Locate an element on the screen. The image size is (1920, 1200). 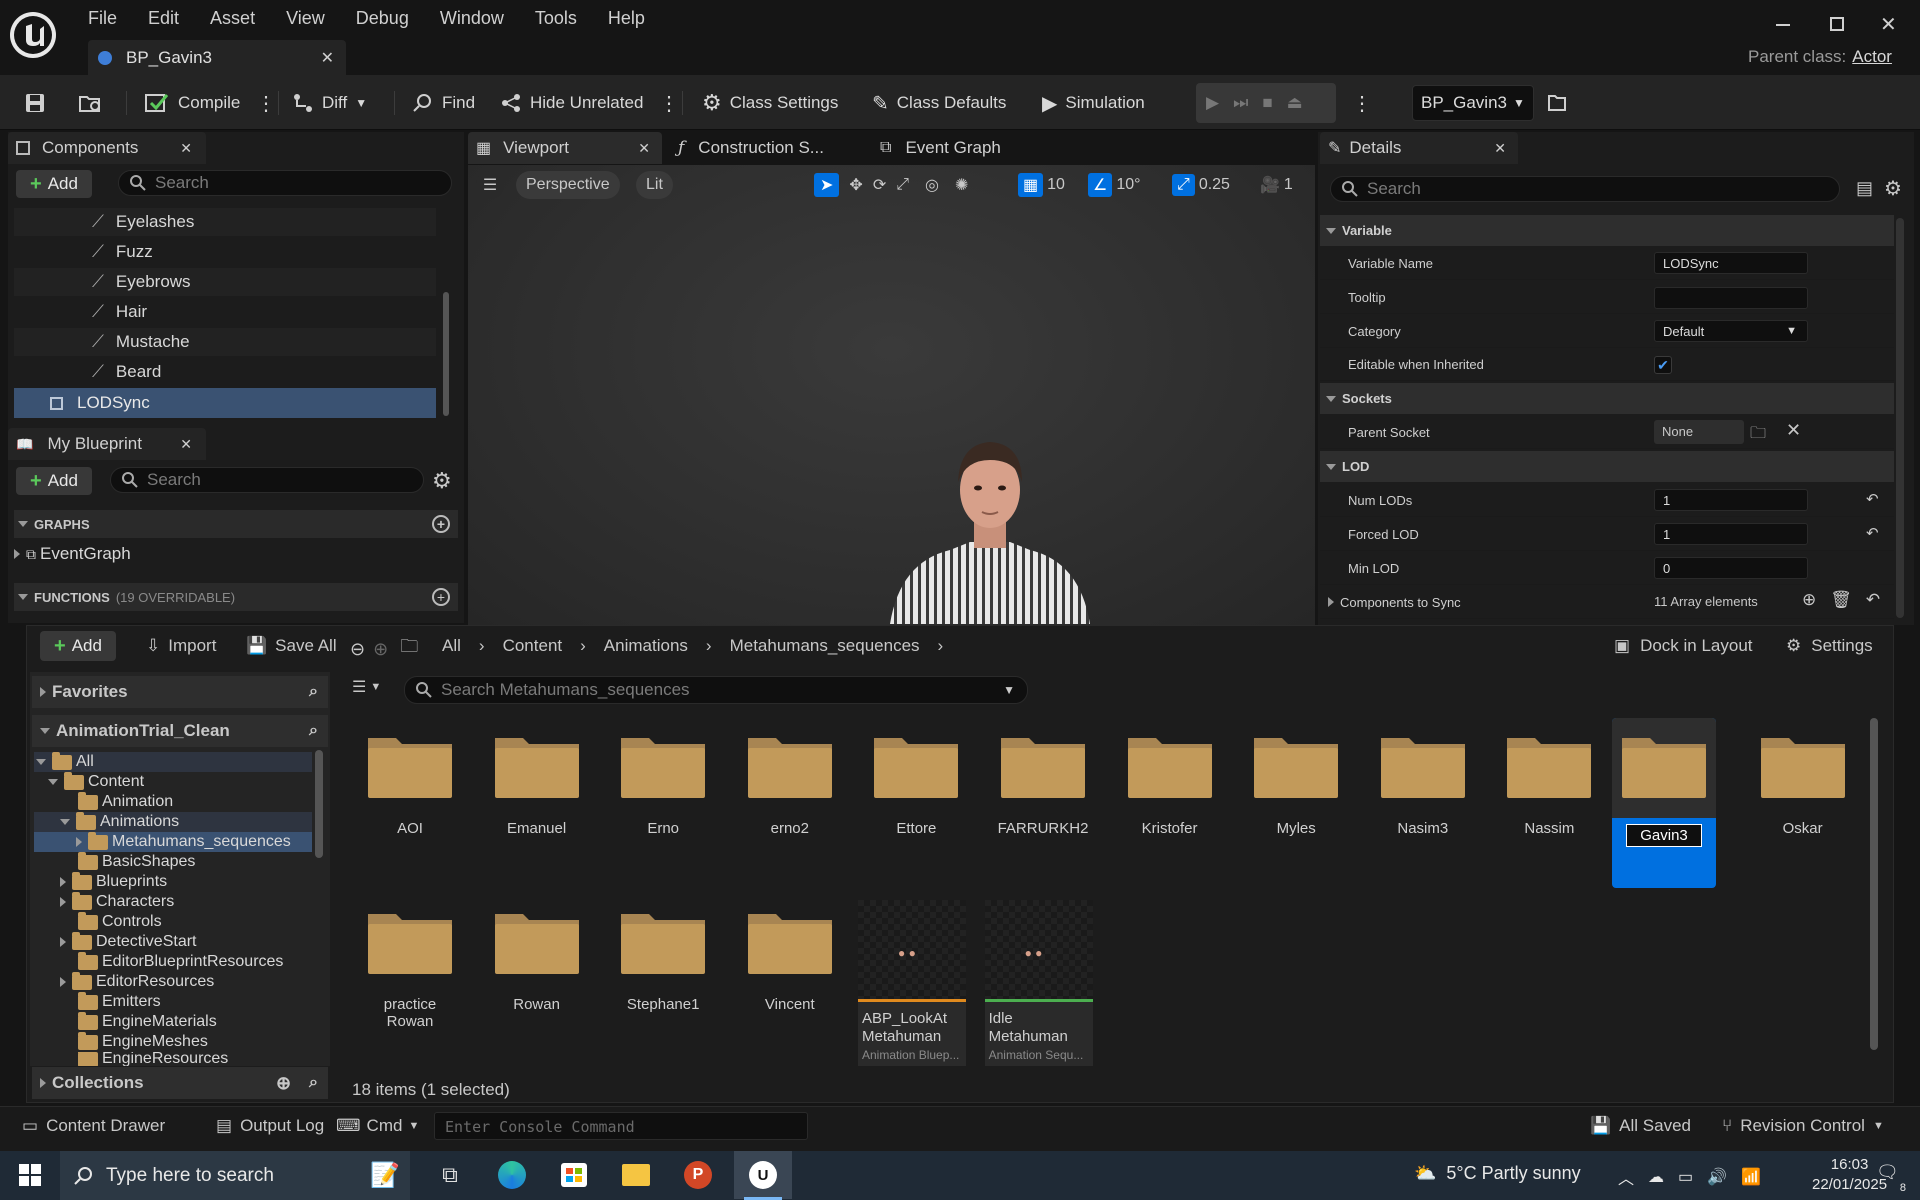
tree-folder-item: EngineMaterials is located at coordinates (173, 1021).